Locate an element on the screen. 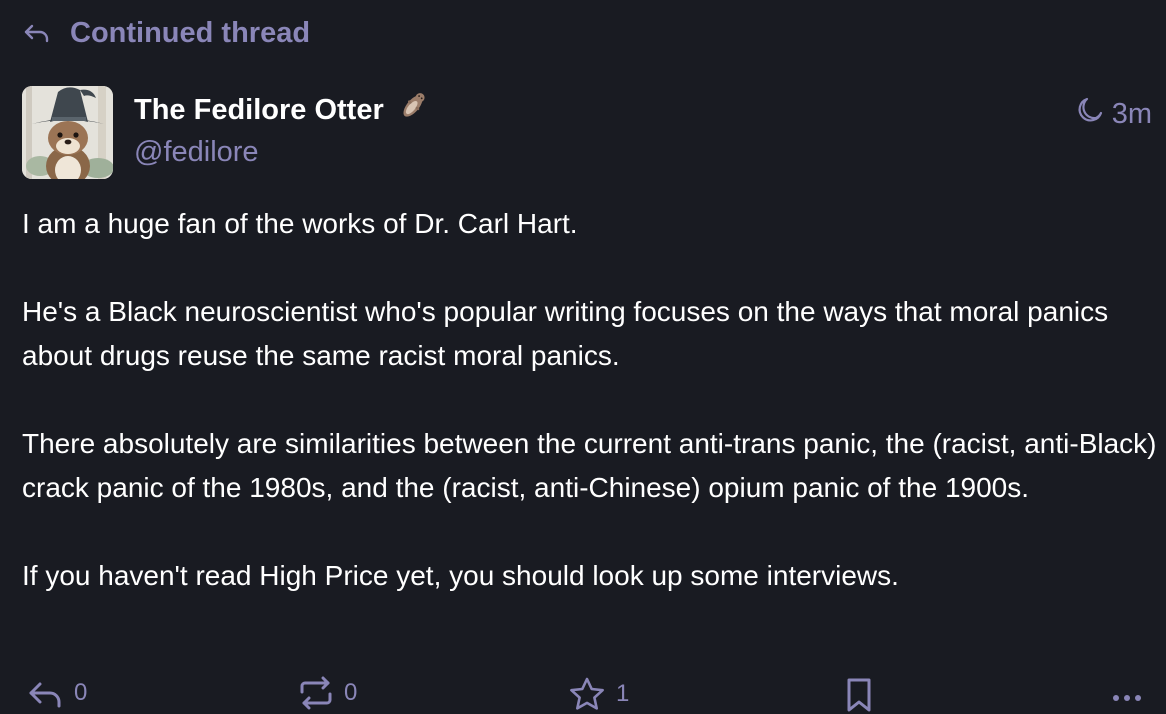 The image size is (1166, 714). star-icon is located at coordinates (587, 694).